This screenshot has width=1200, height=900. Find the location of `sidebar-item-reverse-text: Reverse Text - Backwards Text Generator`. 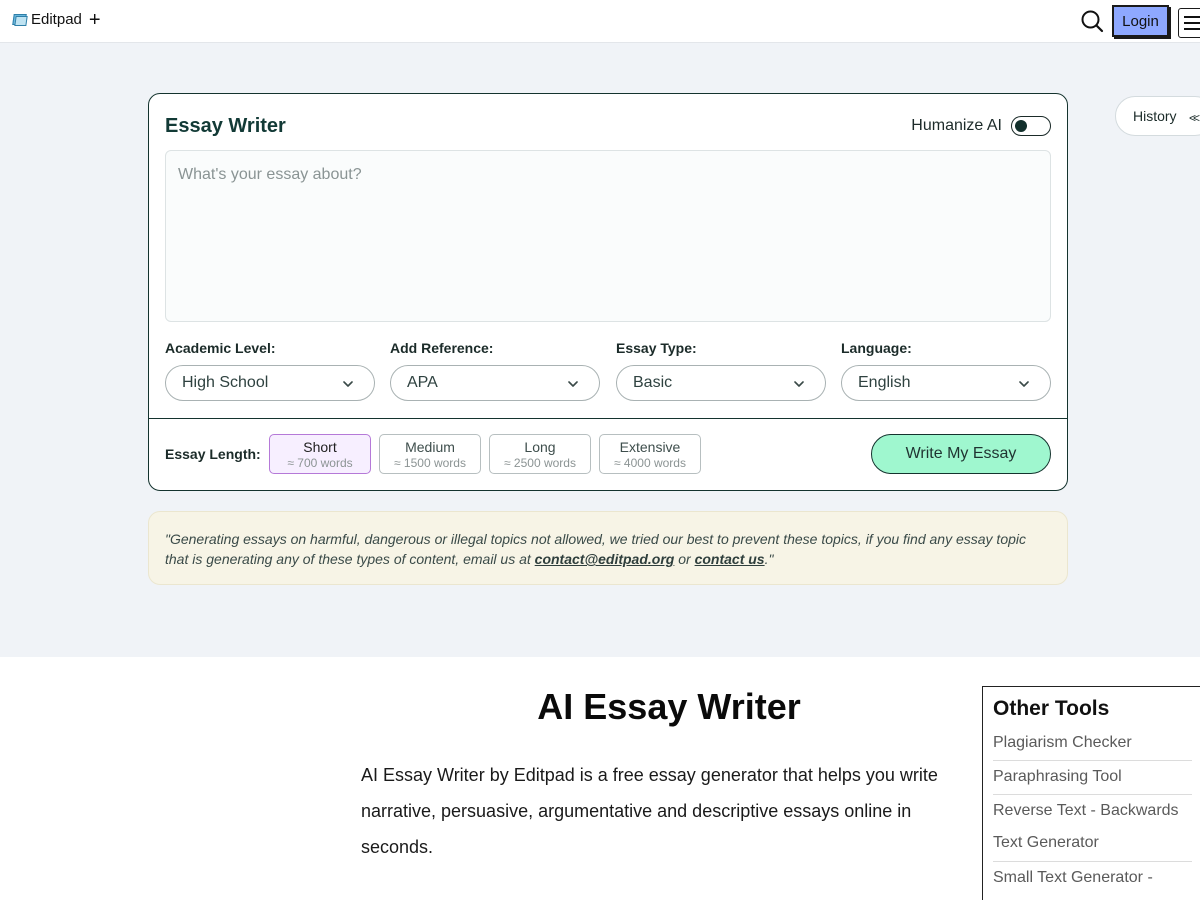

sidebar-item-reverse-text: Reverse Text - Backwards Text Generator is located at coordinates (1092, 828).